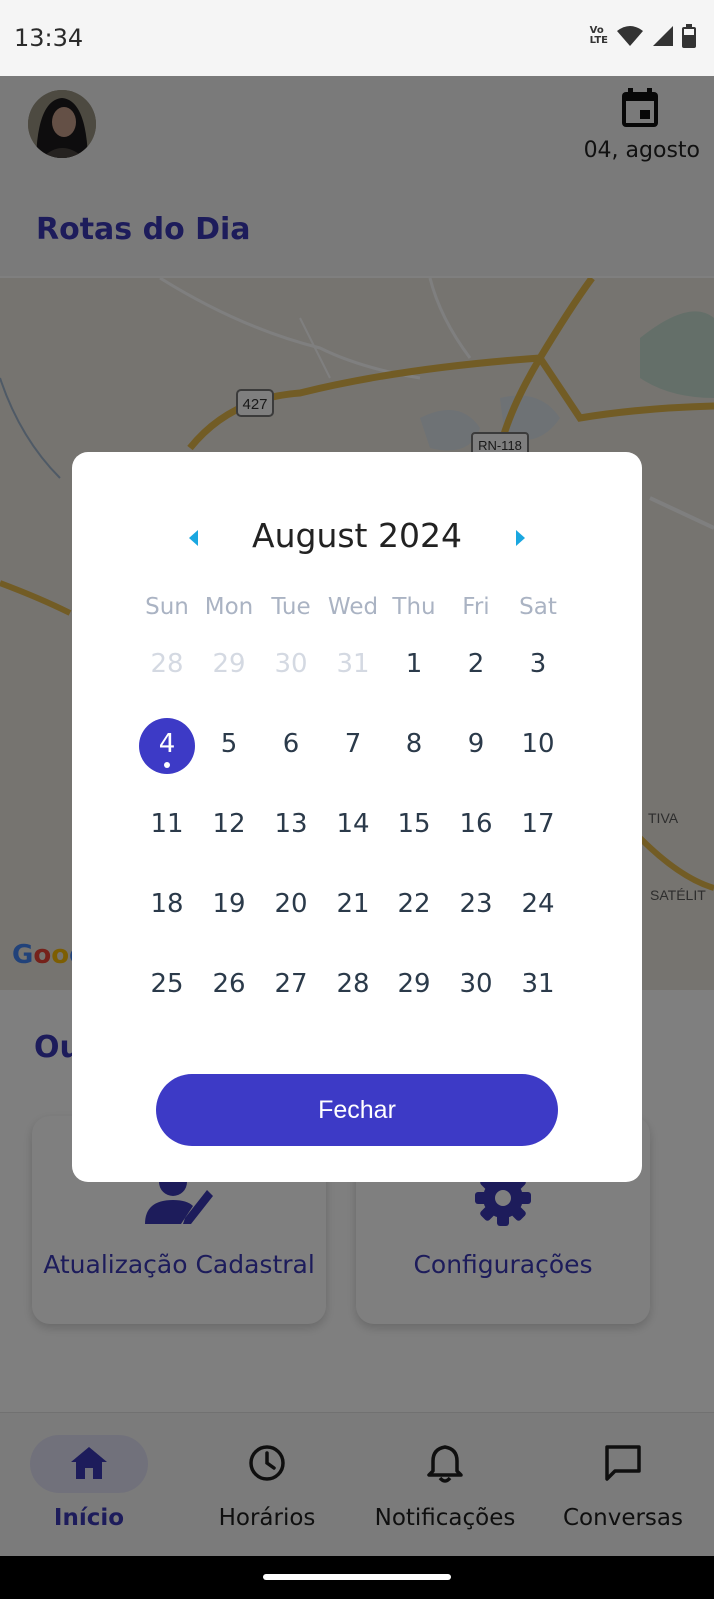 This screenshot has height=1599, width=714. Describe the element at coordinates (476, 744) in the screenshot. I see `calendar-day: 9` at that location.